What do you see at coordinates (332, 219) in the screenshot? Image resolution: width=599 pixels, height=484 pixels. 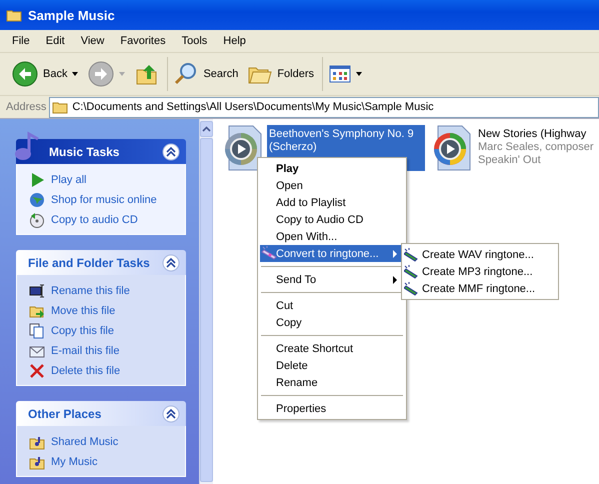 I see `menu-item: Copy to Audio CD` at bounding box center [332, 219].